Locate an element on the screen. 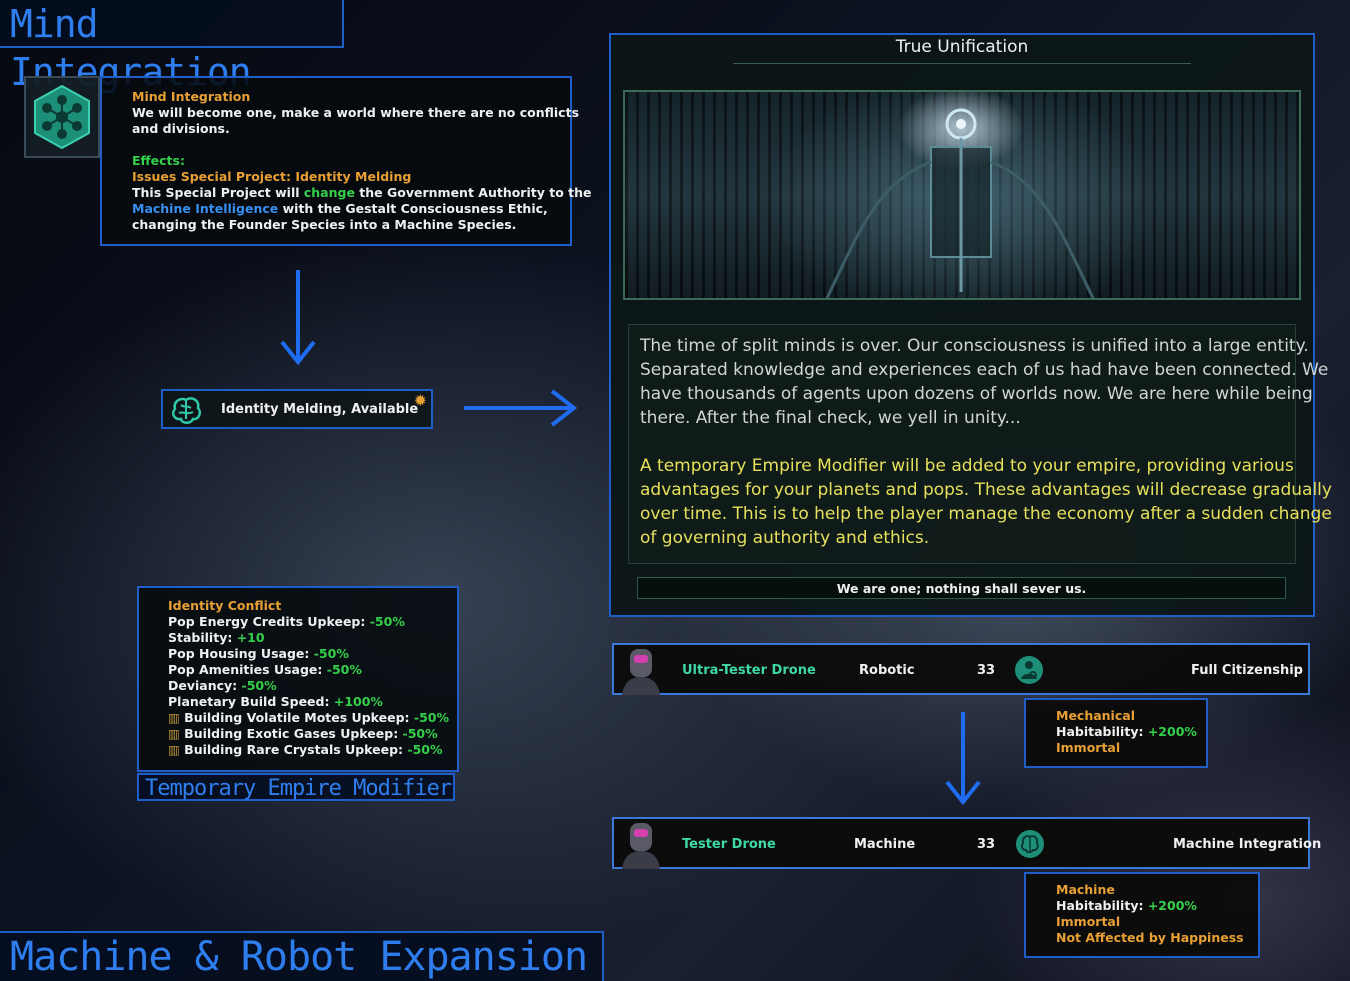  event-image is located at coordinates (962, 195).